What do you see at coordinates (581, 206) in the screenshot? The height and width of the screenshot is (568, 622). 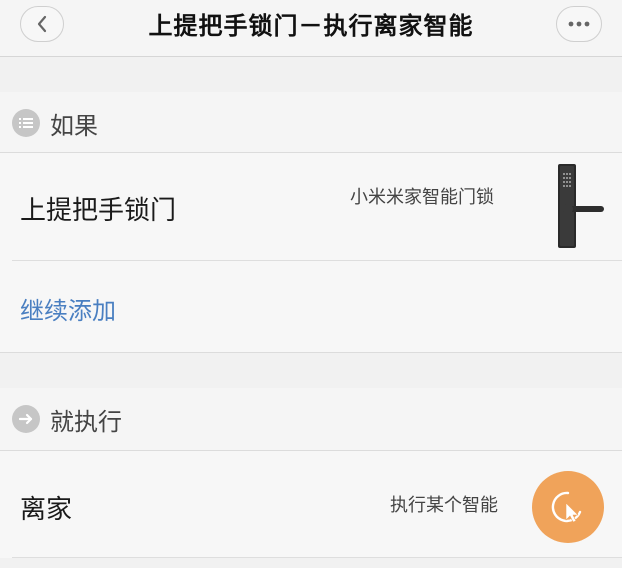 I see `smart-door-lock-image` at bounding box center [581, 206].